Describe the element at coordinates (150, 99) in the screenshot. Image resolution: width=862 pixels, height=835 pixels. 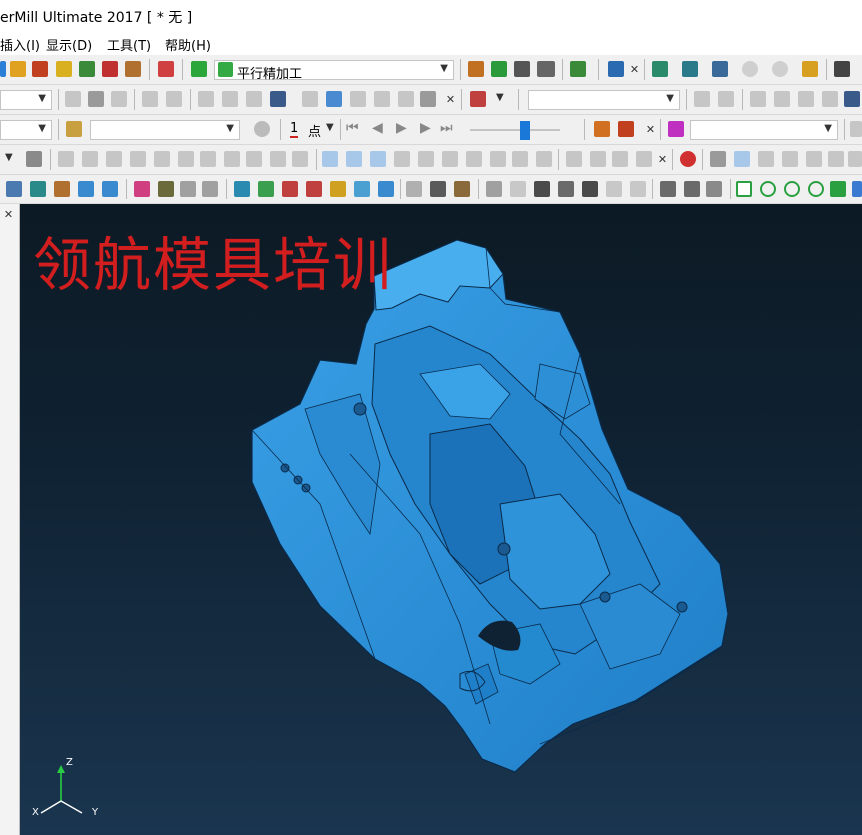
I see `open-icon` at that location.